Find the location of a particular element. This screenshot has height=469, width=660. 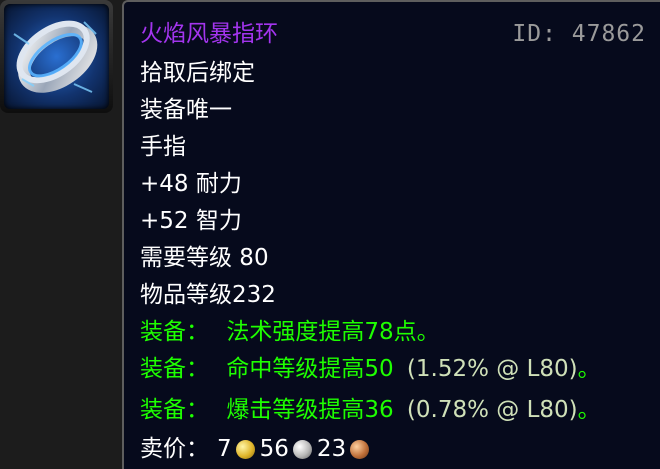

sell-price: 卖价： 7 56 23 is located at coordinates (257, 449).